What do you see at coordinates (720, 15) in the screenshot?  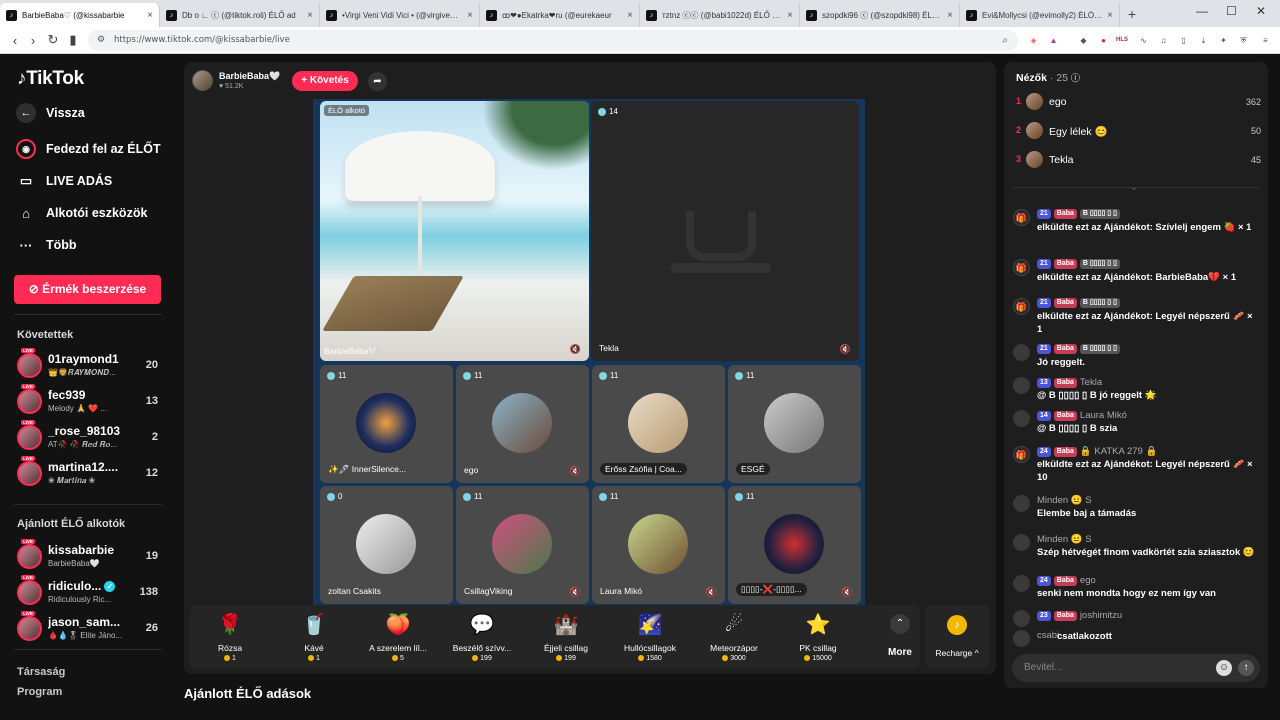 I see `browser-tab: ♪ тztnz ⓒⓒ (@babi1022d) ÉLŐ adás ×` at bounding box center [720, 15].